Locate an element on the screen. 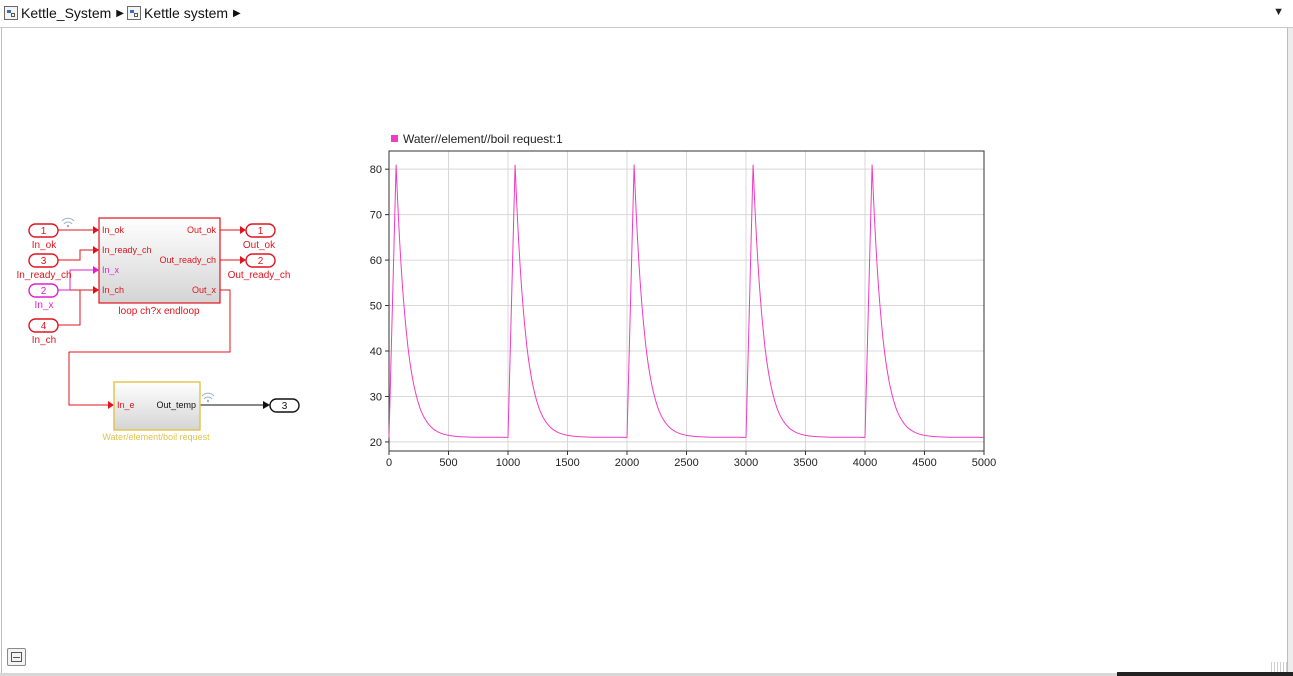 This screenshot has width=1293, height=676. x-tick-label: 5000 is located at coordinates (984, 463).